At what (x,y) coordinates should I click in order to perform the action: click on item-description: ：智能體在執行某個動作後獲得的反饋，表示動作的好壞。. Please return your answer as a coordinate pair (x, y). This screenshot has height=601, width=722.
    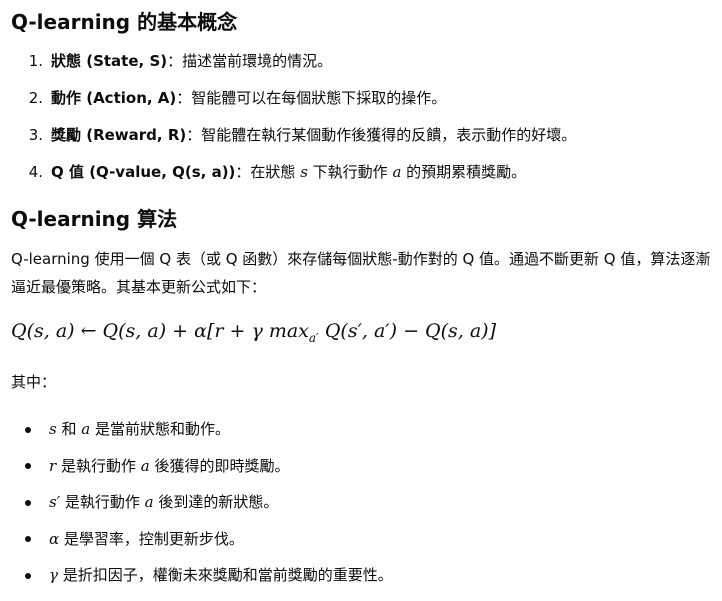
    Looking at the image, I should click on (381, 135).